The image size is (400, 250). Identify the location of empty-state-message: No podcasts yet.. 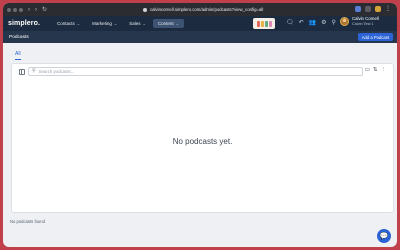
(202, 141).